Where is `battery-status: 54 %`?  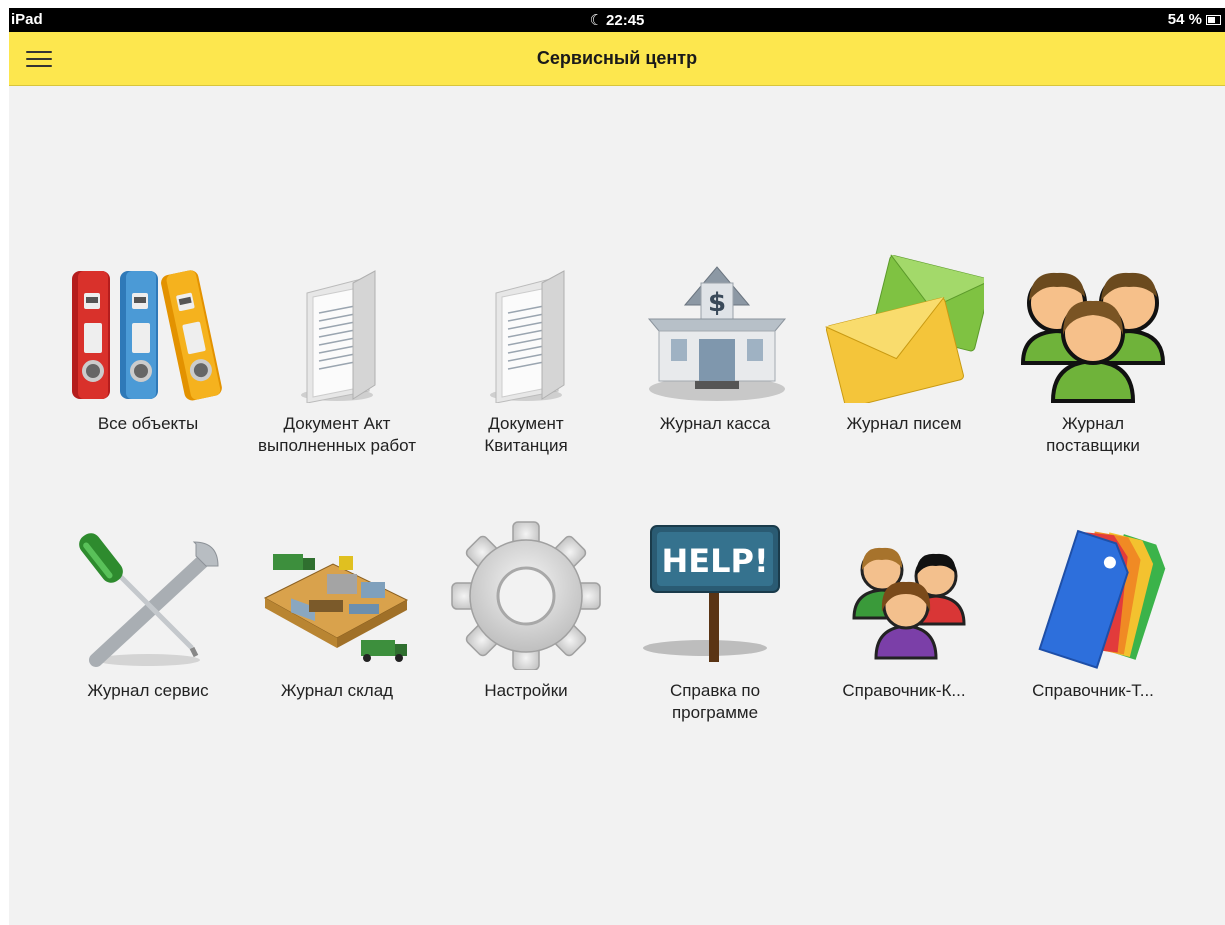
battery-status: 54 % is located at coordinates (1194, 19).